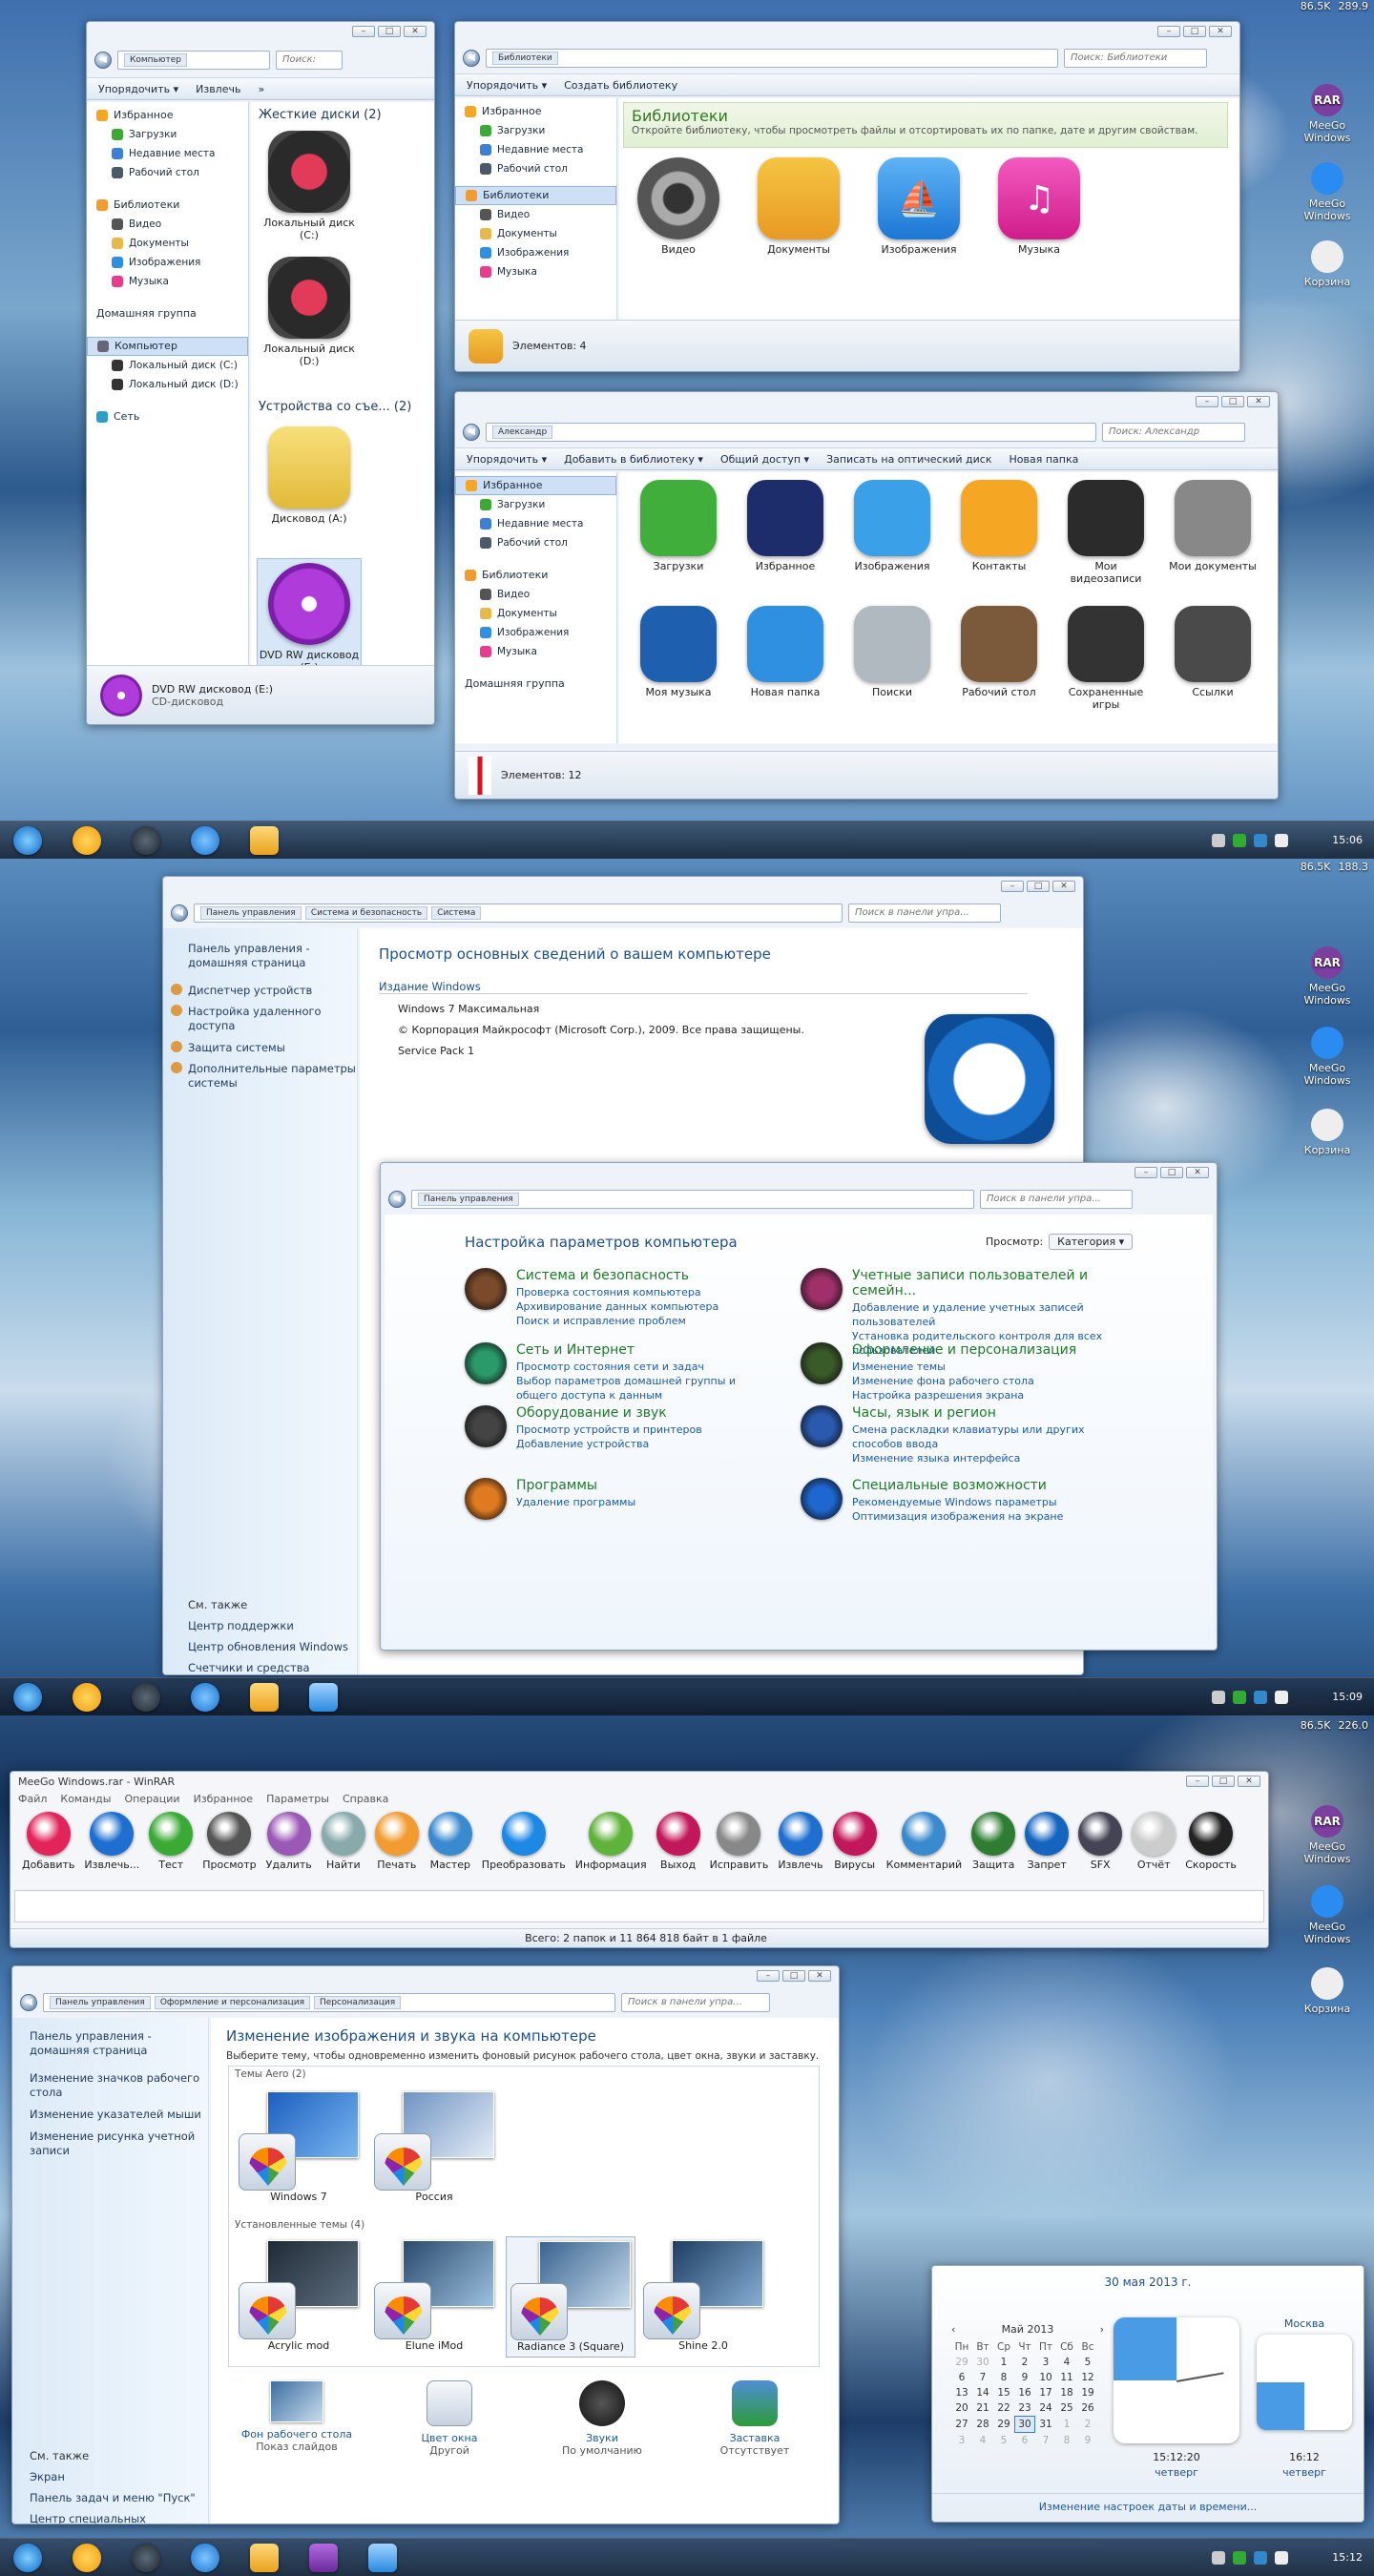 This screenshot has width=1374, height=2576. Describe the element at coordinates (1087, 2408) in the screenshot. I see `calendar-day: 26` at that location.